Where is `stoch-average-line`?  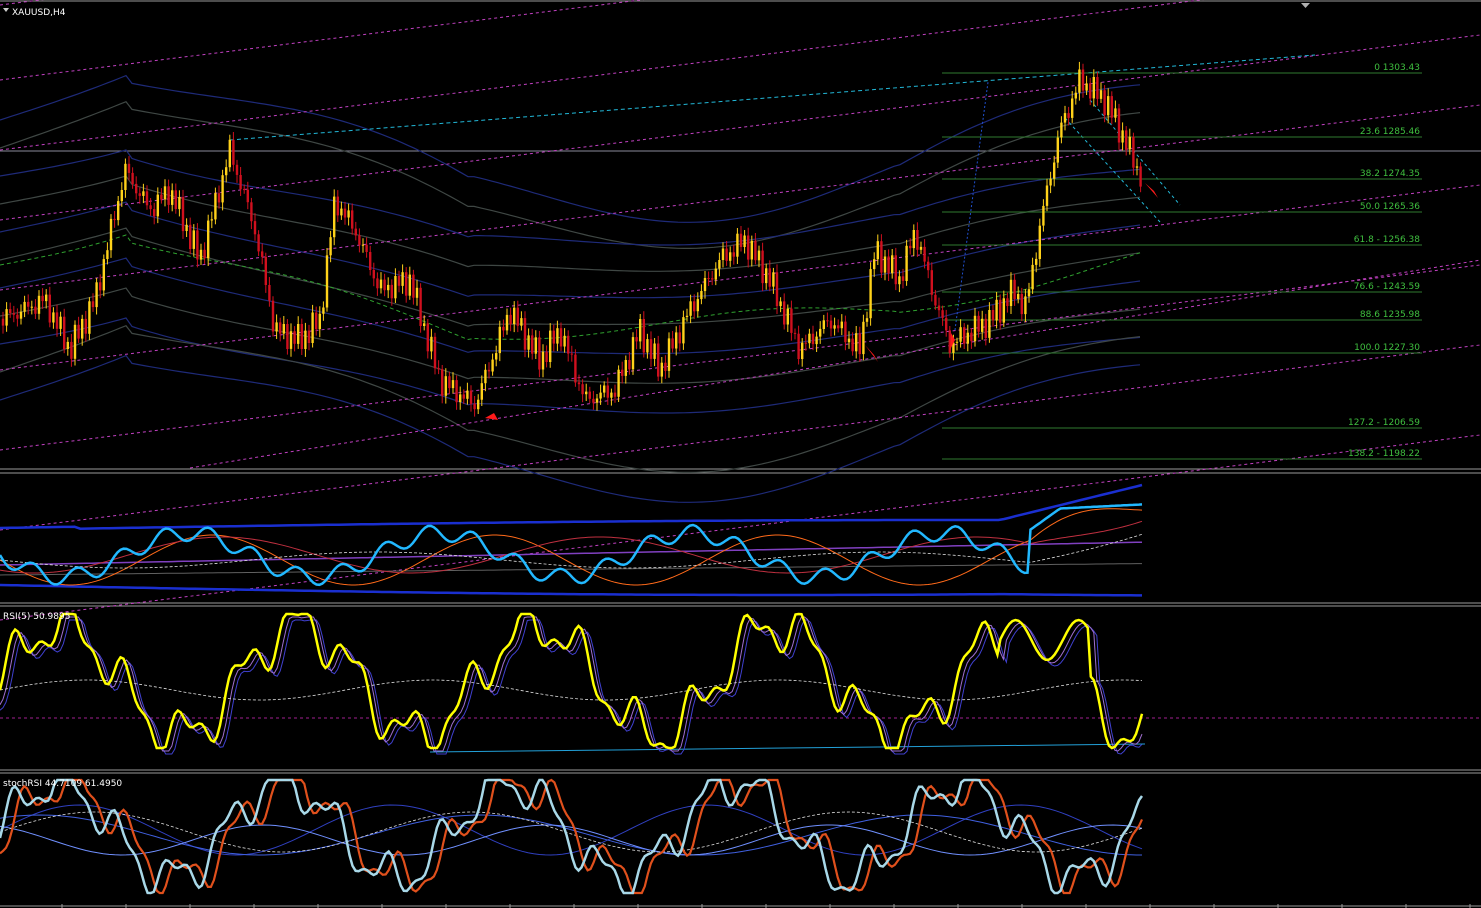
stoch-average-line is located at coordinates (571, 832).